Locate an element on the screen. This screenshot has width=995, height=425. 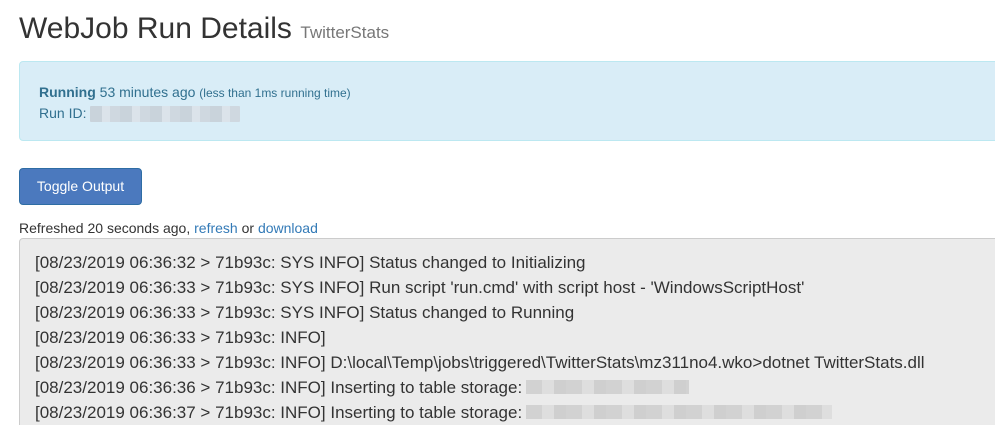
status-state: Running is located at coordinates (67, 92).